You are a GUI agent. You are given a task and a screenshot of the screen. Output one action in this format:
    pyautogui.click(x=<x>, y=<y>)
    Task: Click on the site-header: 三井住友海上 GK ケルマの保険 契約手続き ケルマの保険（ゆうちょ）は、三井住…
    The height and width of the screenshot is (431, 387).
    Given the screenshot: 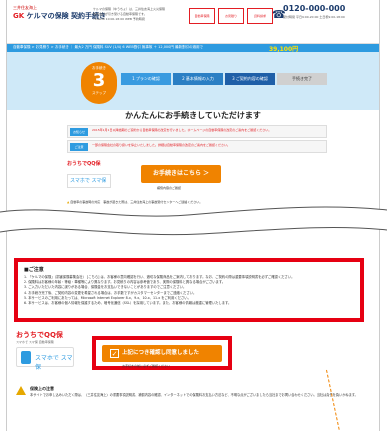 What is the action you would take?
    pyautogui.click(x=193, y=22)
    